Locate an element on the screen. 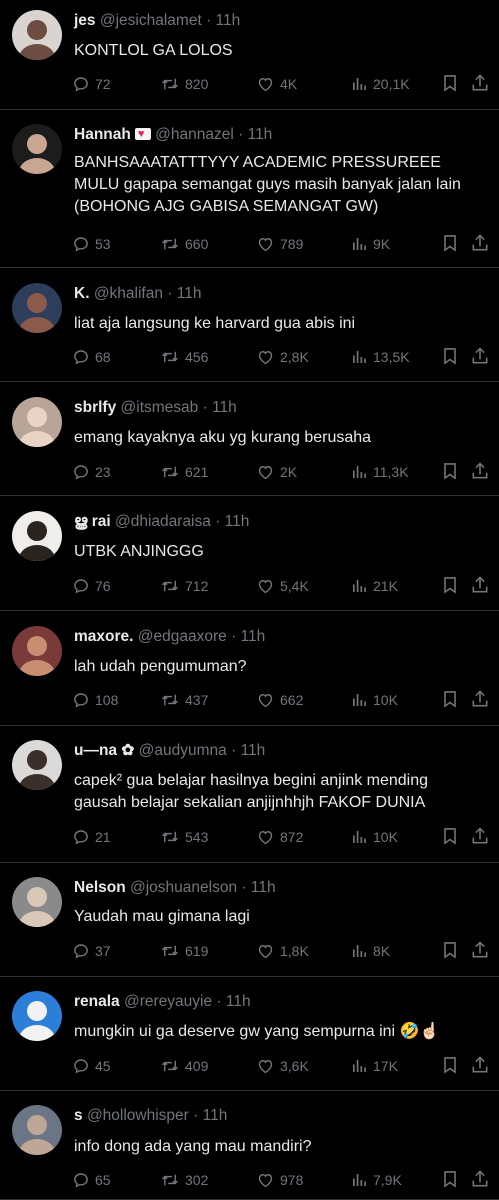  display-name: s is located at coordinates (78, 1115).